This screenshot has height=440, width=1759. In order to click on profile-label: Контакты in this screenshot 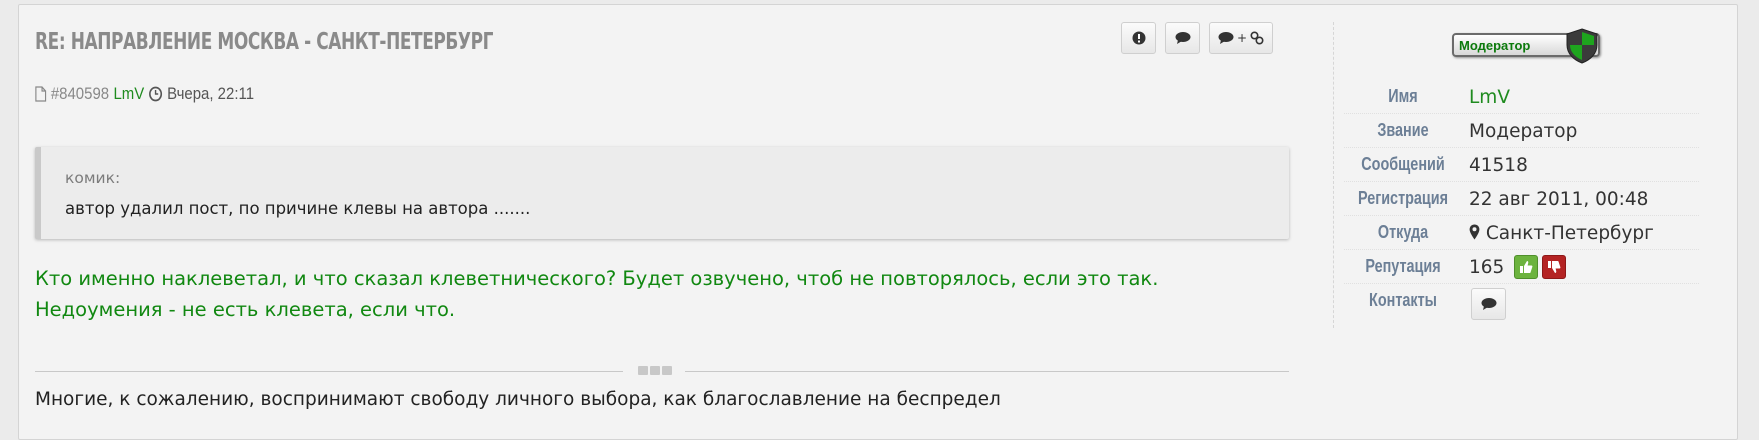, I will do `click(1403, 300)`.